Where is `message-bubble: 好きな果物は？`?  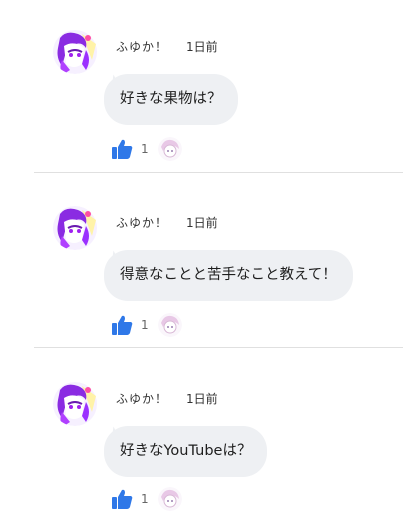 message-bubble: 好きな果物は？ is located at coordinates (171, 99).